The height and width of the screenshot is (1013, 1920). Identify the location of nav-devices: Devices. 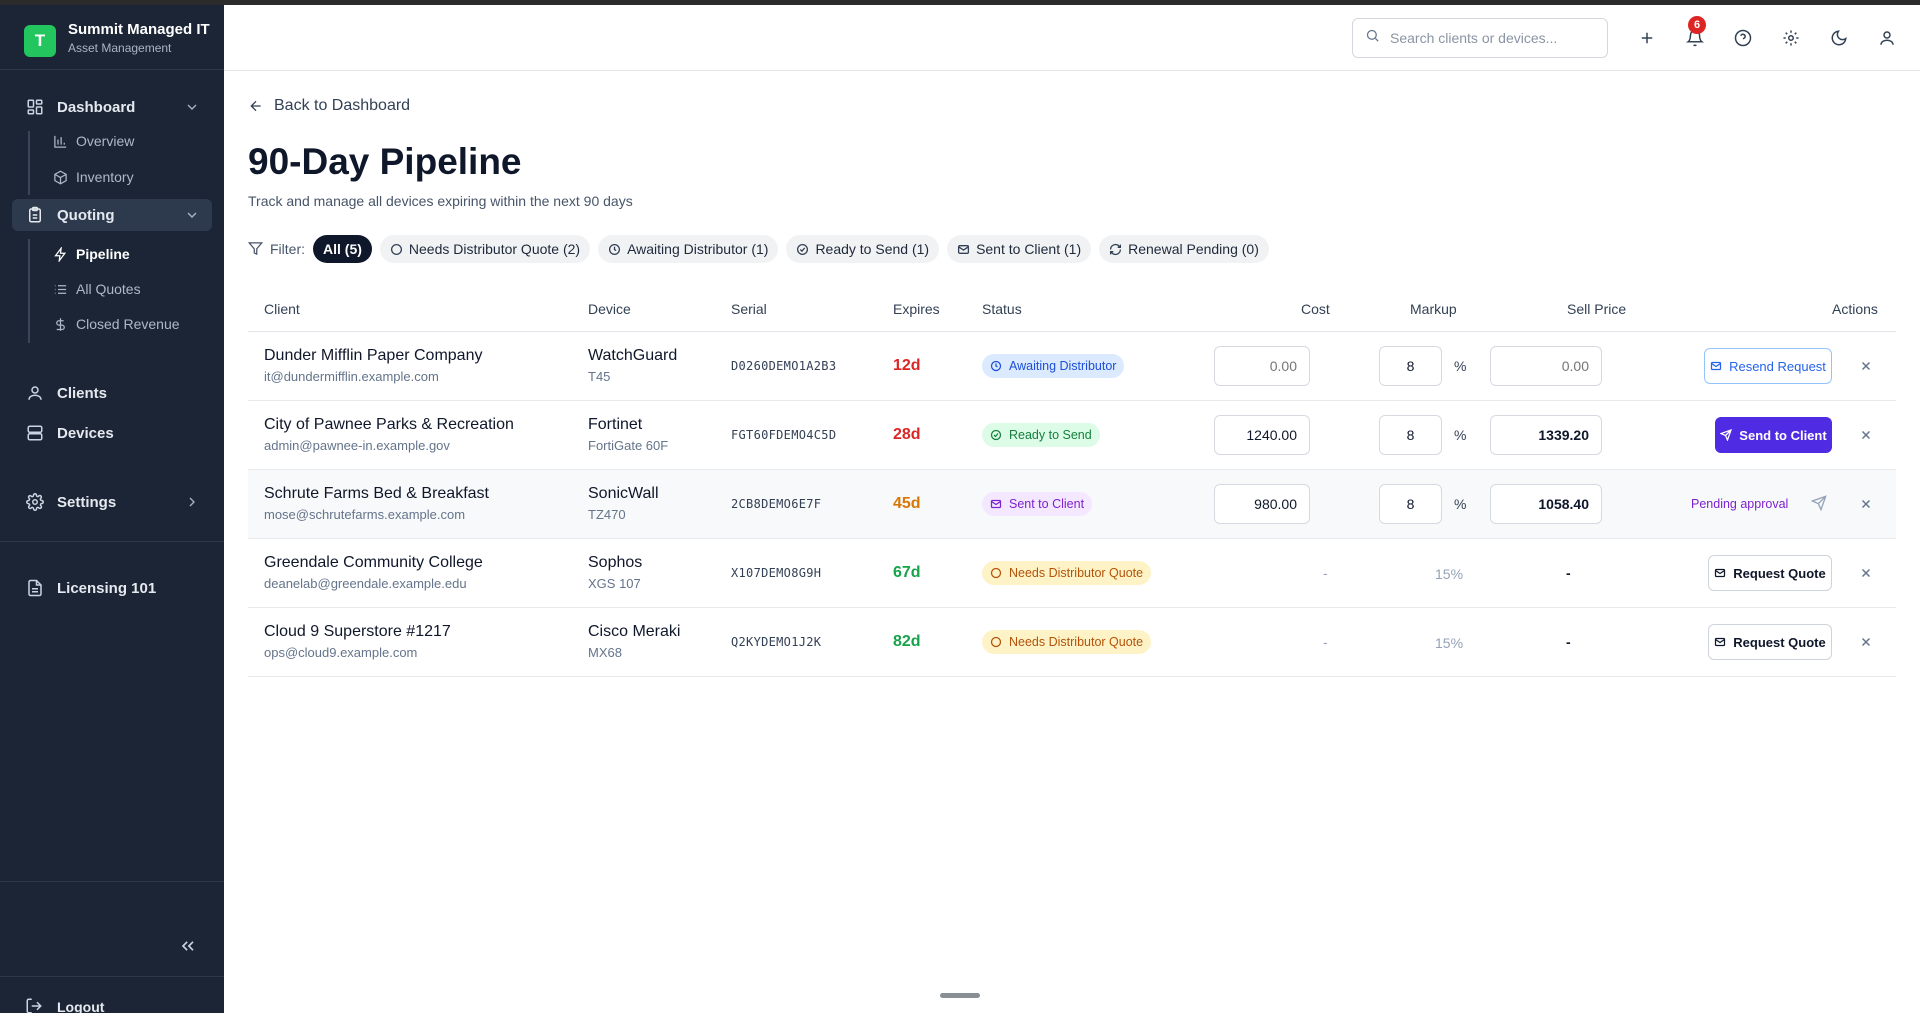
(112, 433).